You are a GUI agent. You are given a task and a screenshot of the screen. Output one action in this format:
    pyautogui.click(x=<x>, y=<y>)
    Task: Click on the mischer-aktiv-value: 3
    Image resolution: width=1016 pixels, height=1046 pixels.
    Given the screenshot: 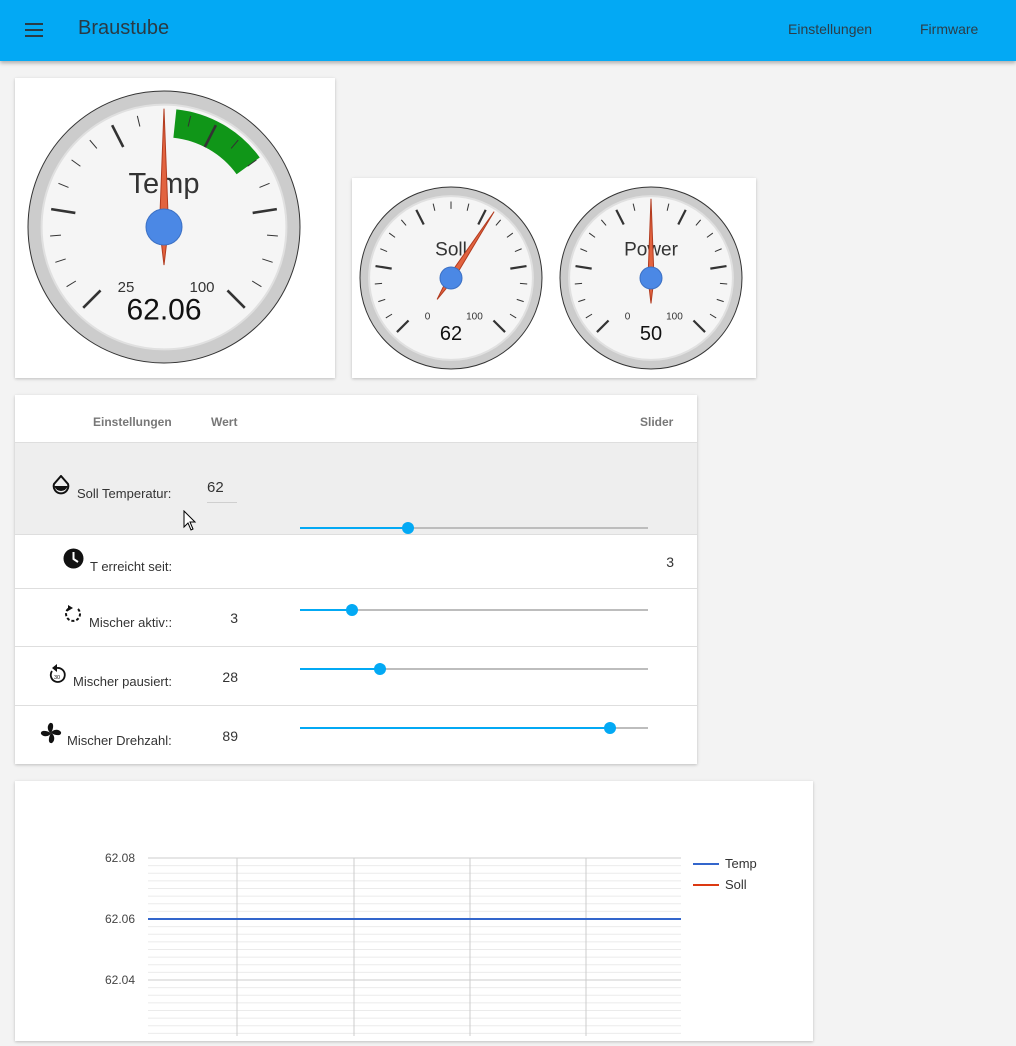 What is the action you would take?
    pyautogui.click(x=234, y=618)
    